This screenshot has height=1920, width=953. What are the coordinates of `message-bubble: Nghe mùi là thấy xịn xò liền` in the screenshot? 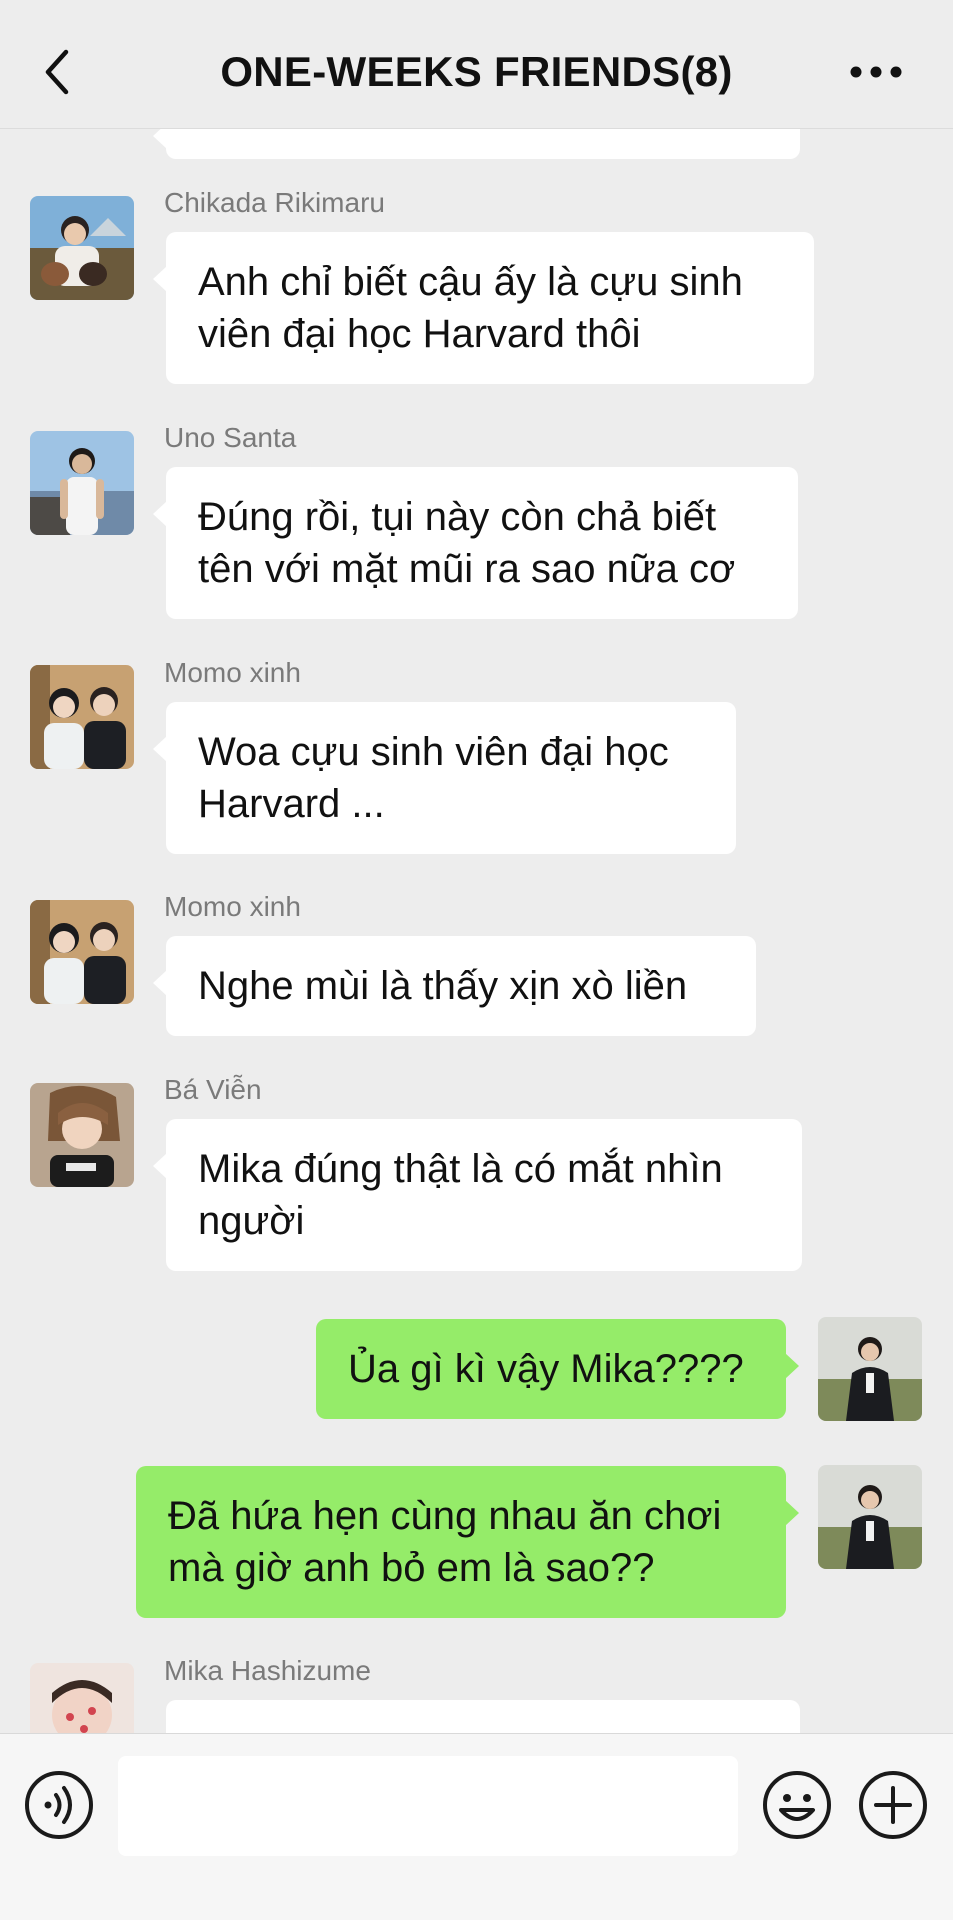 It's located at (454, 986).